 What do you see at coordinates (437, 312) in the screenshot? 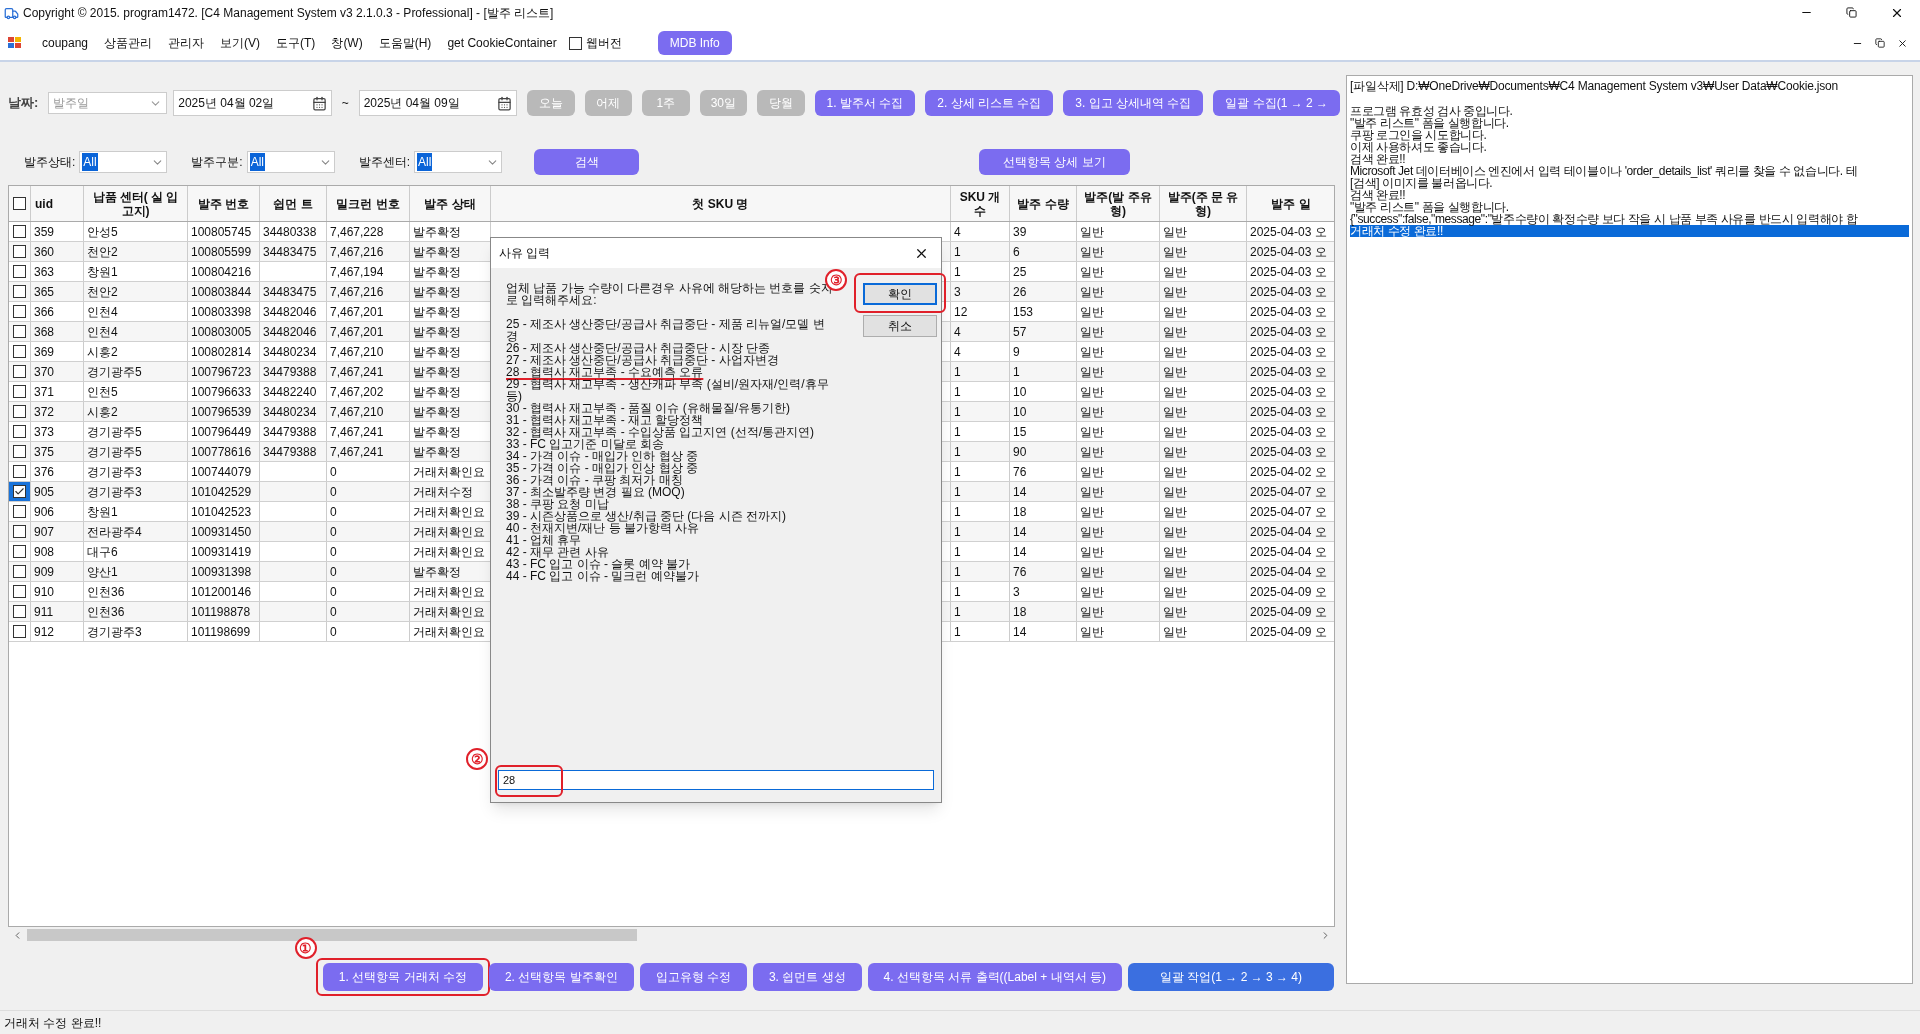
I see `table-cell-text: 발주확정` at bounding box center [437, 312].